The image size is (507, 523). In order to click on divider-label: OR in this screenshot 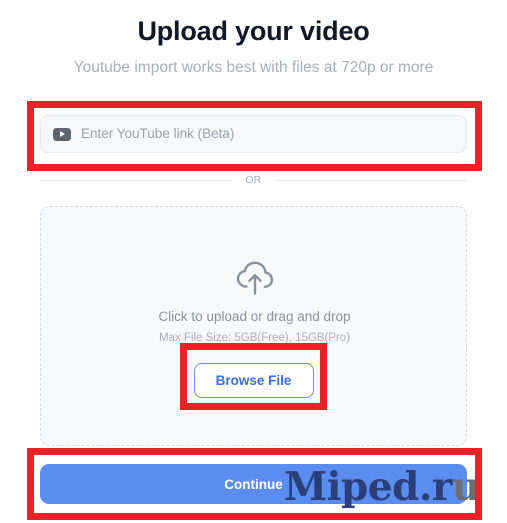, I will do `click(253, 180)`.